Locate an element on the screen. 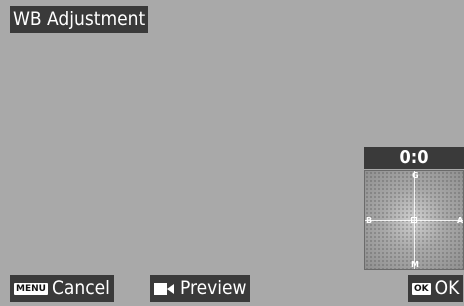 This screenshot has width=464, height=306. cancel-label: Cancel is located at coordinates (80, 288).